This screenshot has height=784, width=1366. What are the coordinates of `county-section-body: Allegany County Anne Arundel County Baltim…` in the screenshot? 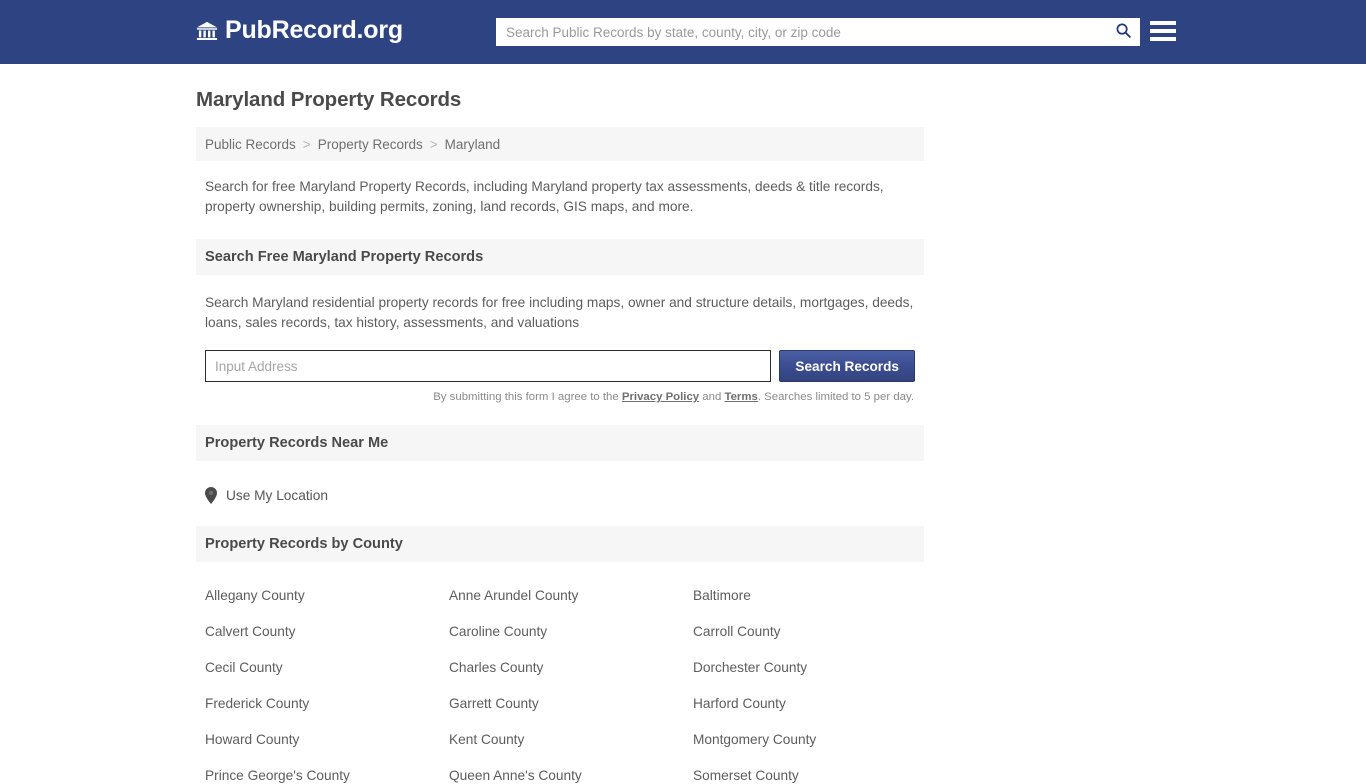 It's located at (560, 686).